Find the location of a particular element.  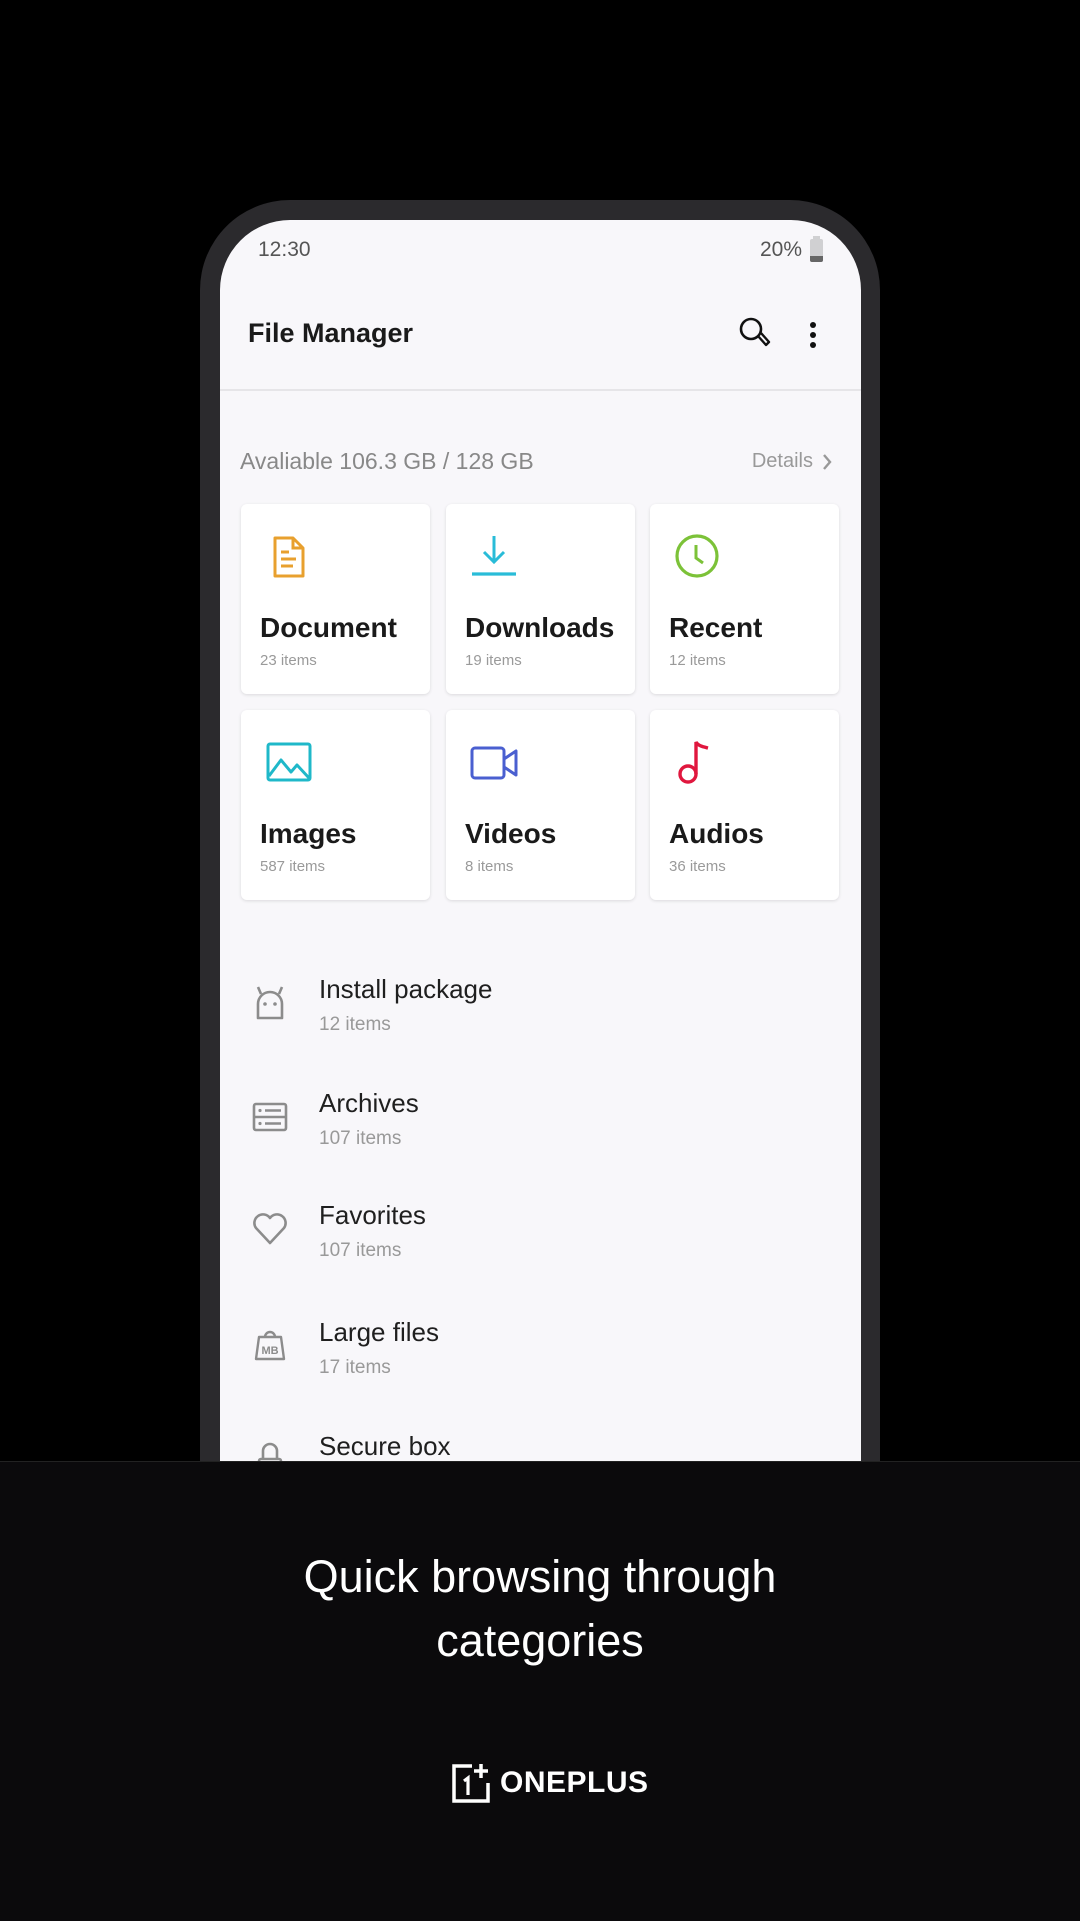

details-label: Details is located at coordinates (782, 461).